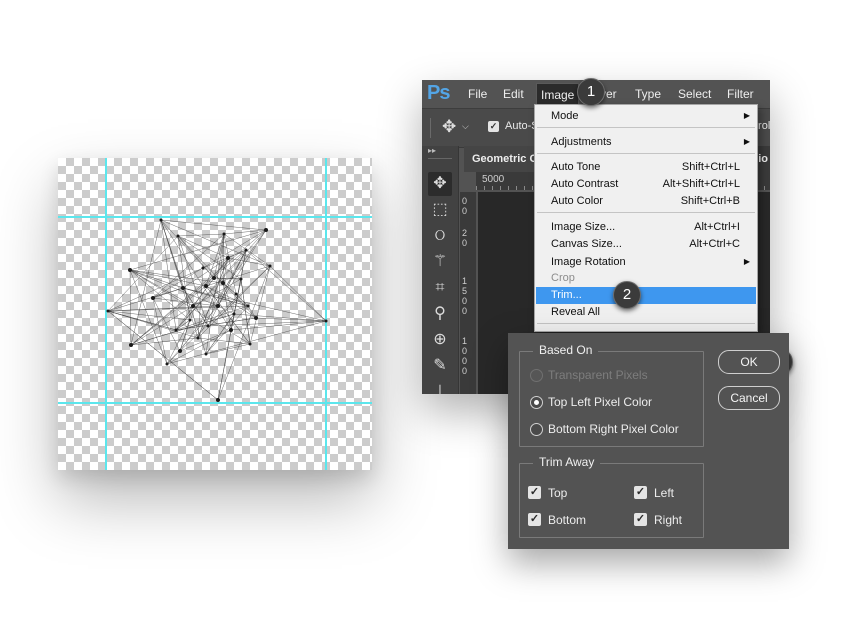 The width and height of the screenshot is (850, 630). I want to click on network-lines, so click(217, 310).